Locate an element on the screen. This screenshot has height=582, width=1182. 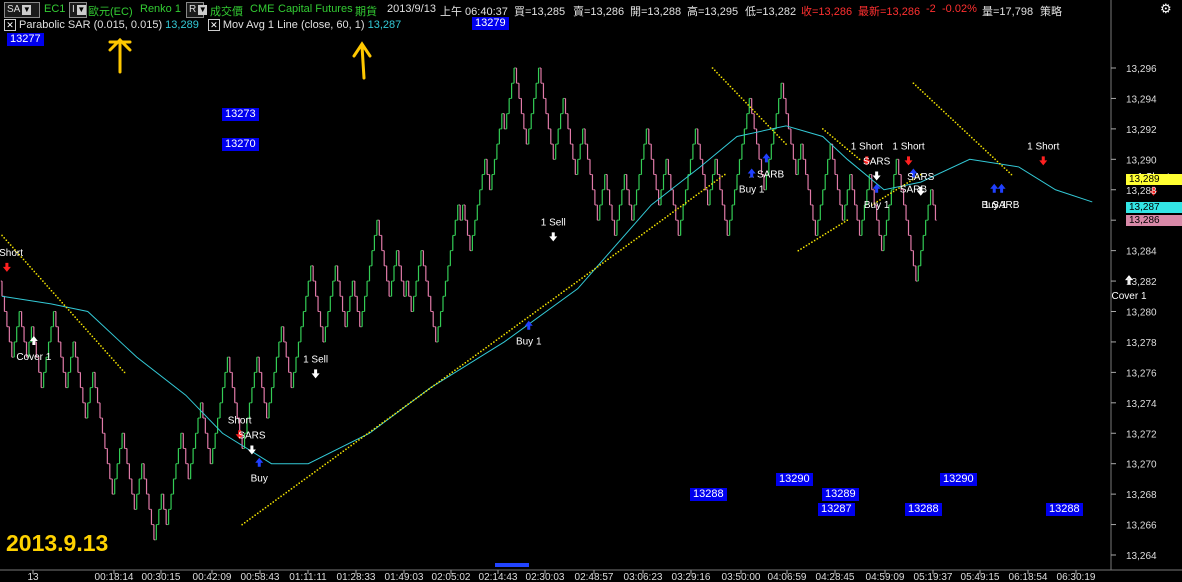
signal-buy: Buy 1 is located at coordinates (529, 334).